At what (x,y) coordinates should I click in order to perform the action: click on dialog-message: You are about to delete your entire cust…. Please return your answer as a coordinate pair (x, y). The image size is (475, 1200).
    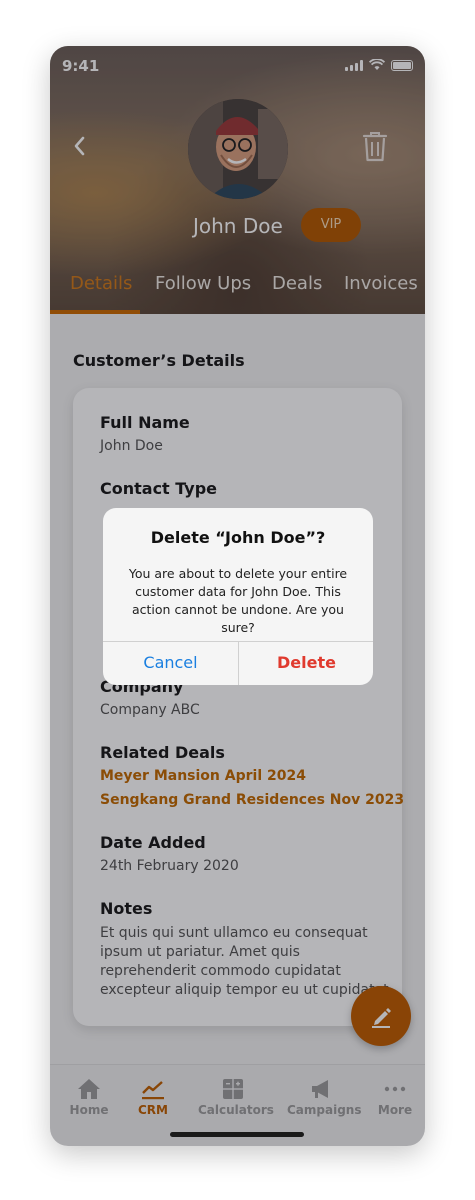
    Looking at the image, I should click on (238, 600).